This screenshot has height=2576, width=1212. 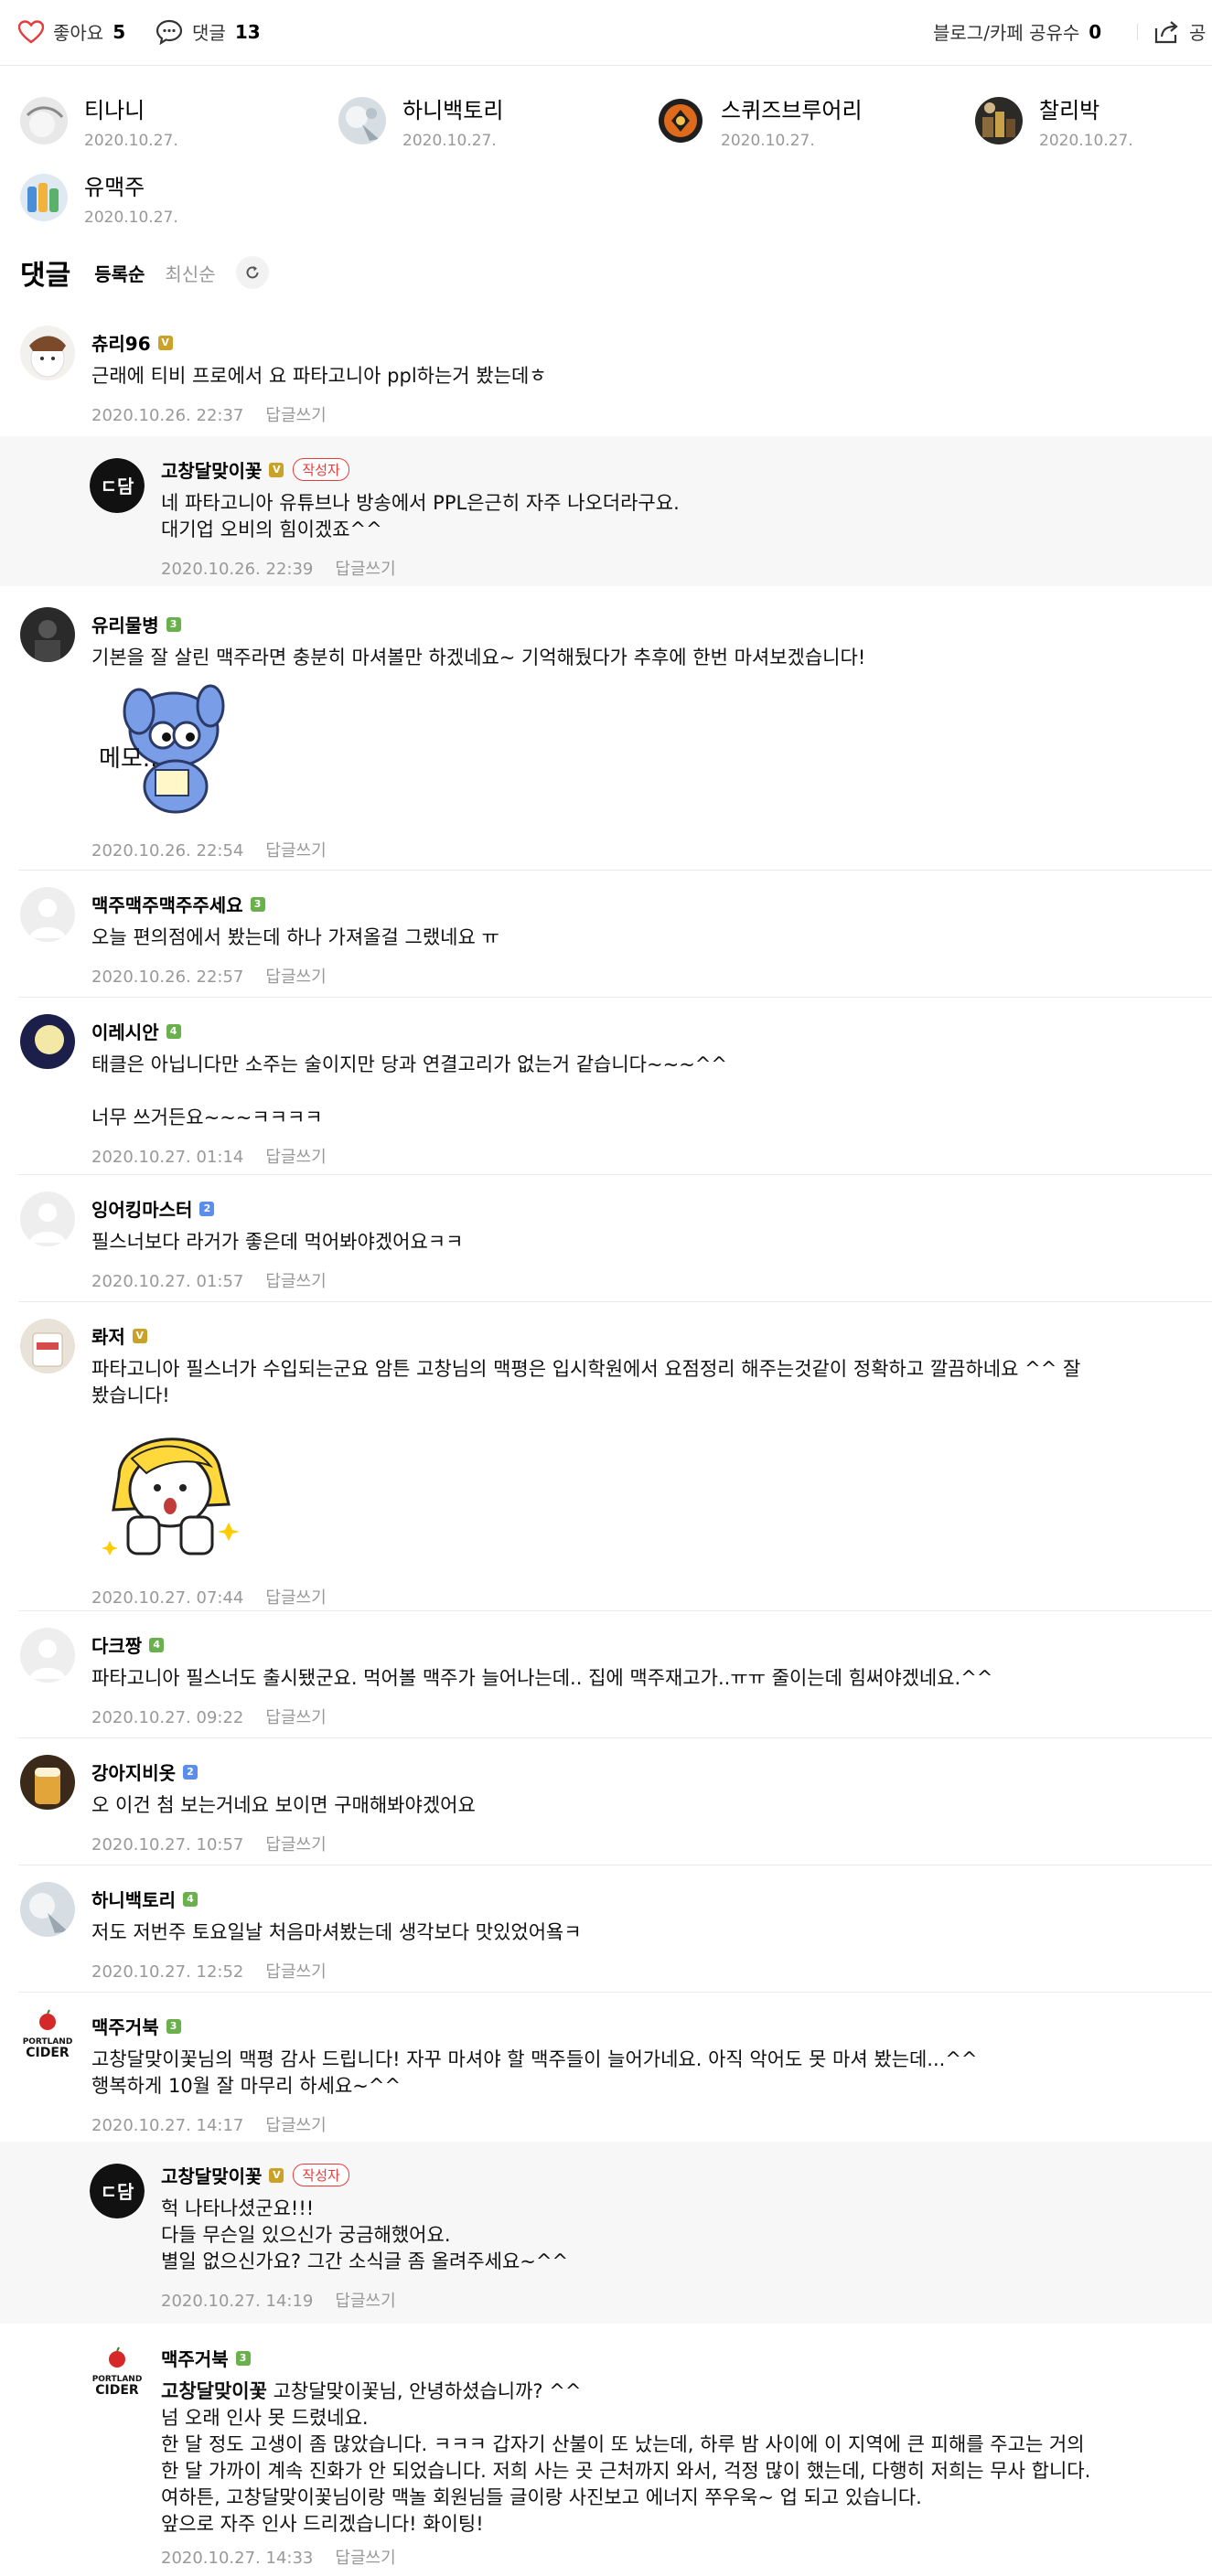 I want to click on comment-date: 2020.10.27. 14:19, so click(x=237, y=2301).